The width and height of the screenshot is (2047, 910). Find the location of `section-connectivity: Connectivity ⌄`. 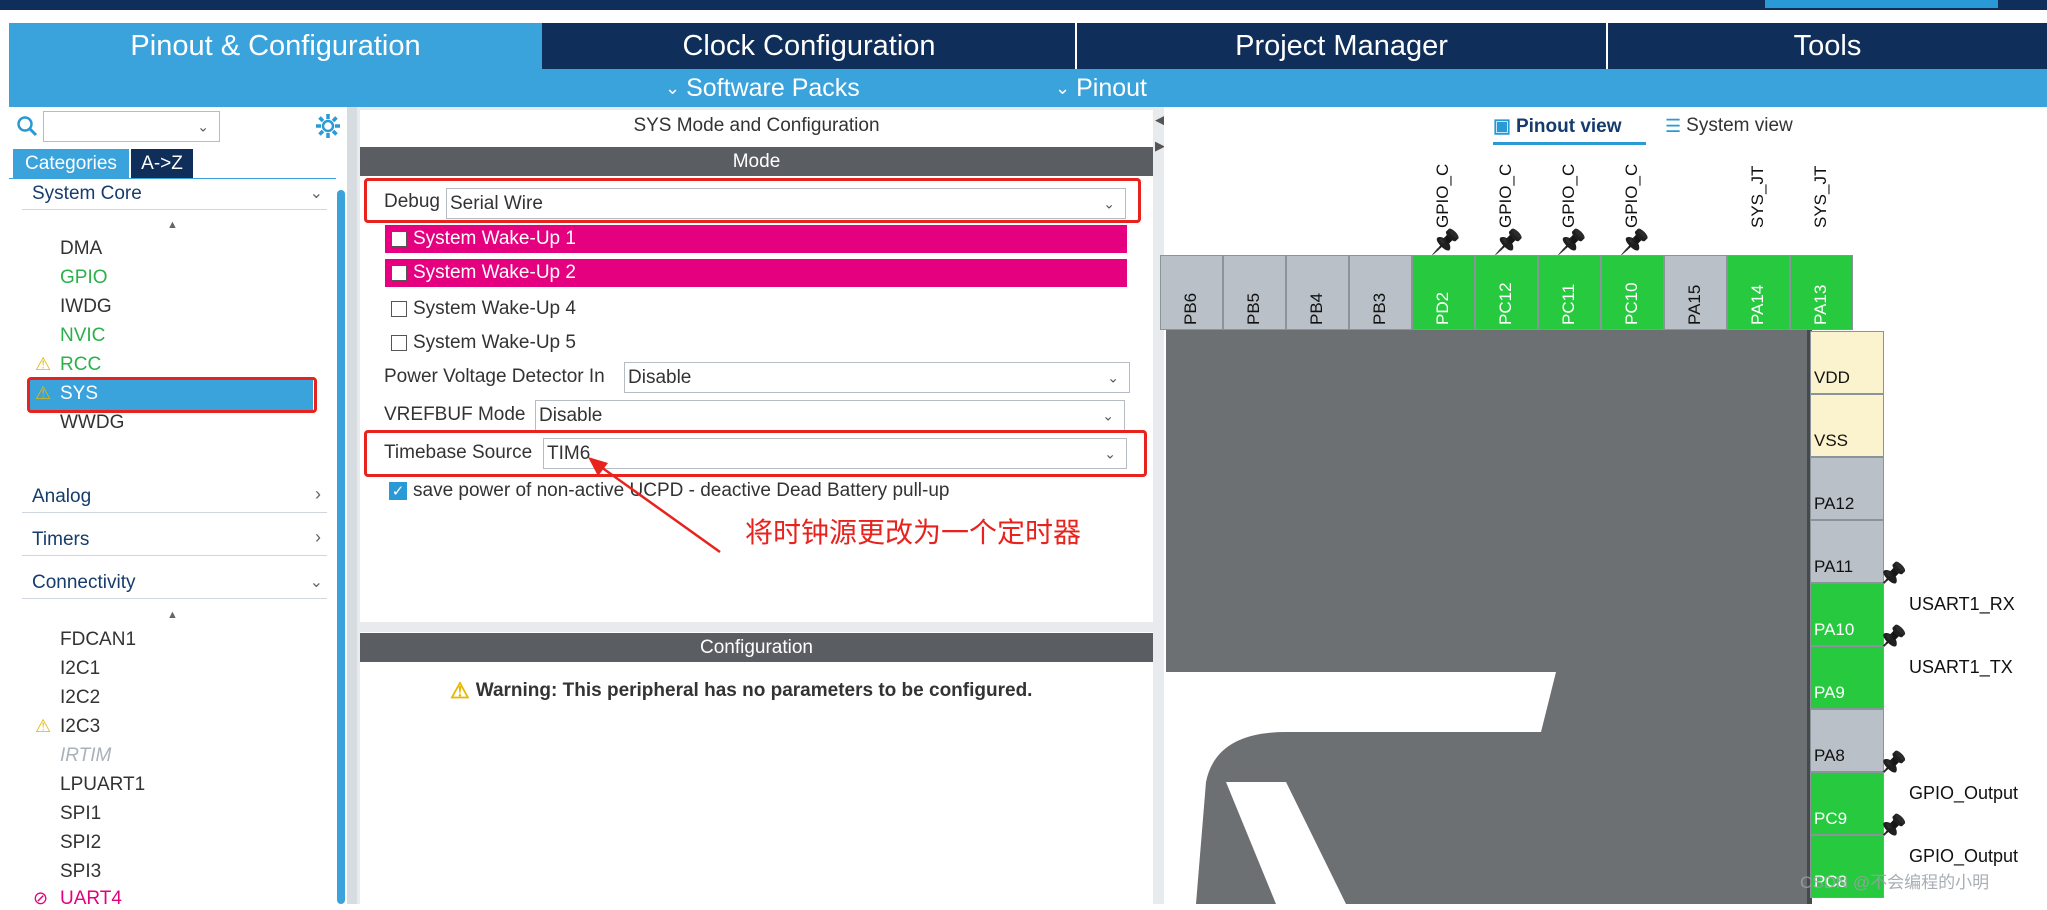

section-connectivity: Connectivity ⌄ is located at coordinates (174, 586).